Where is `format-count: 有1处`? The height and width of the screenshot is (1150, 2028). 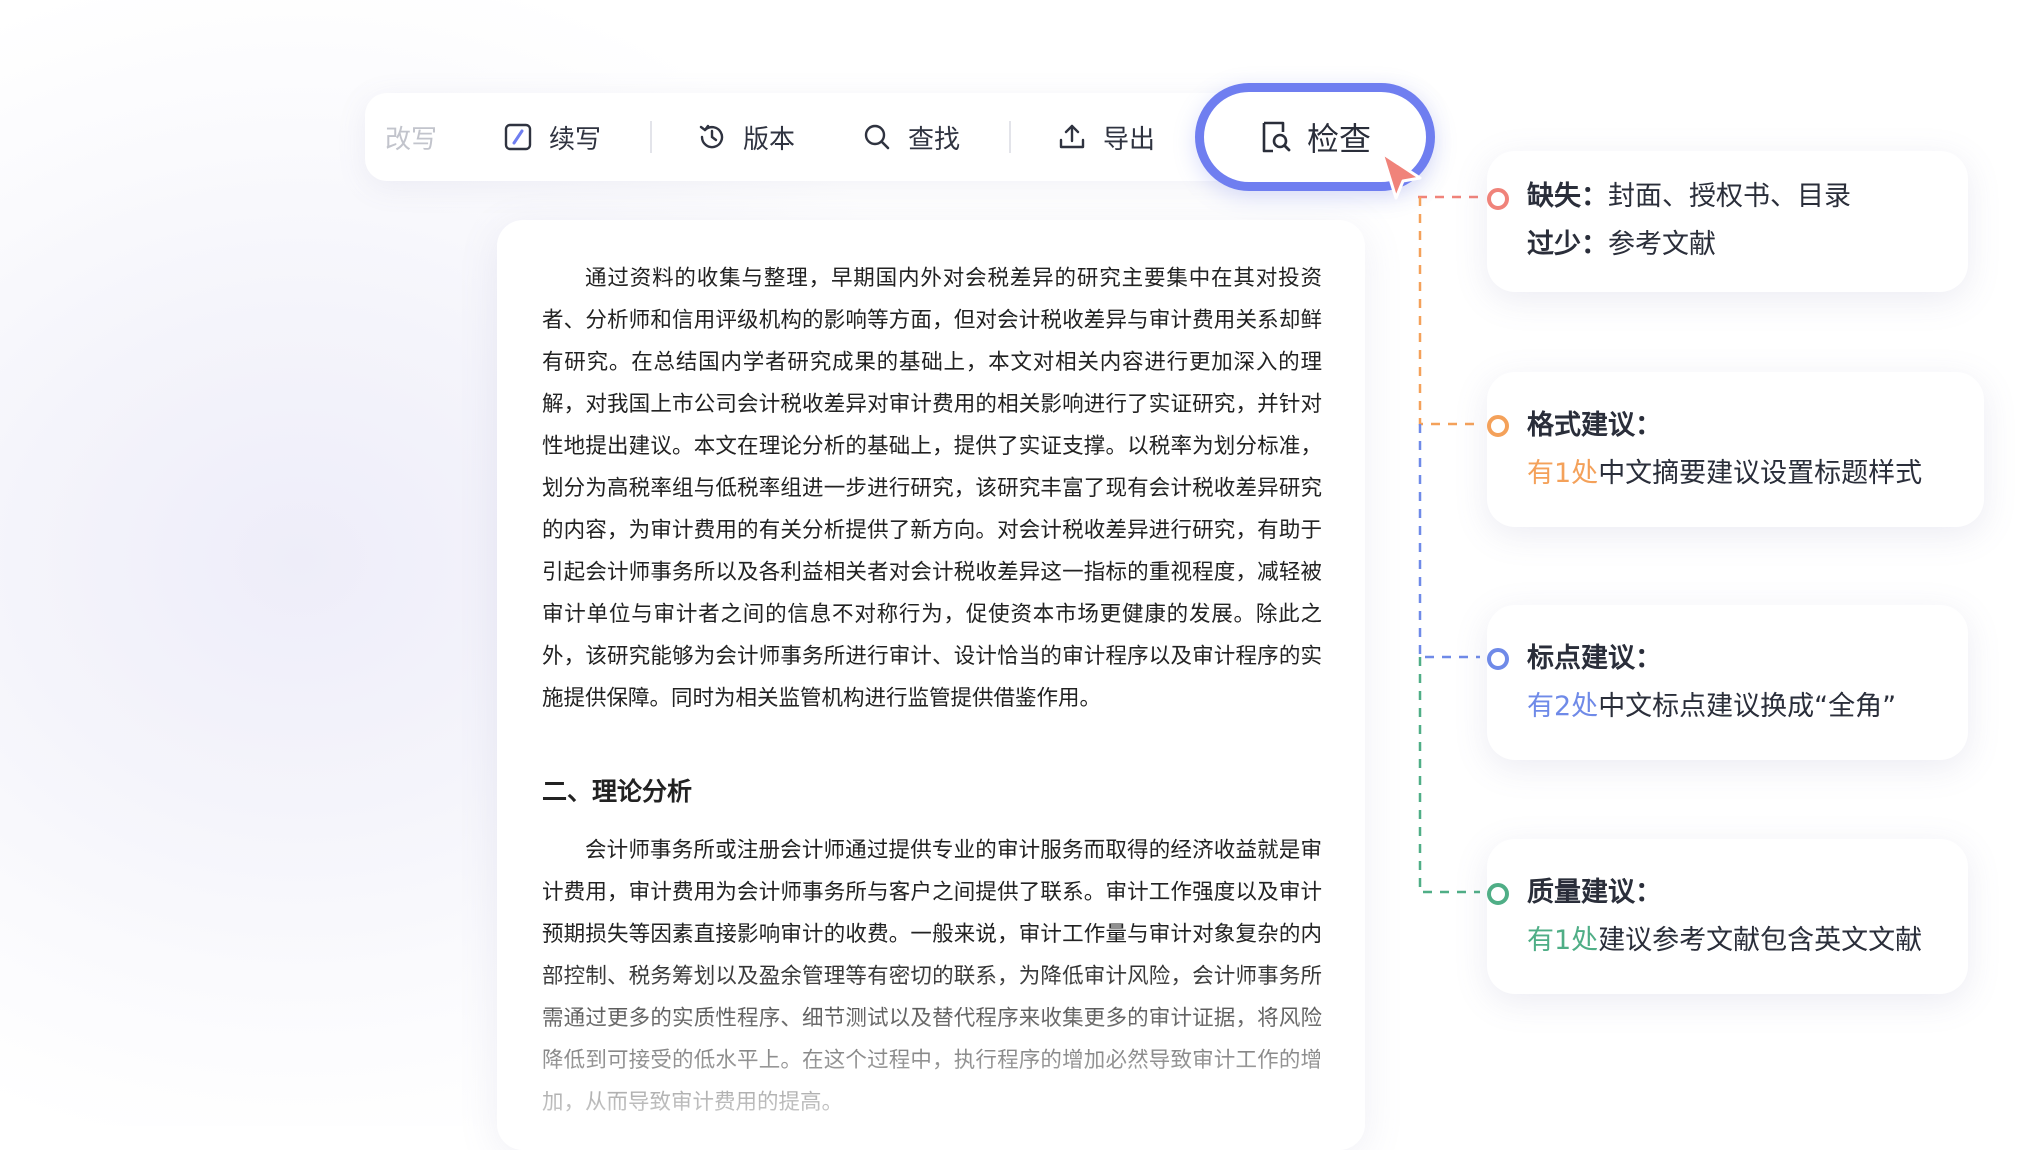
format-count: 有1处 is located at coordinates (1563, 473).